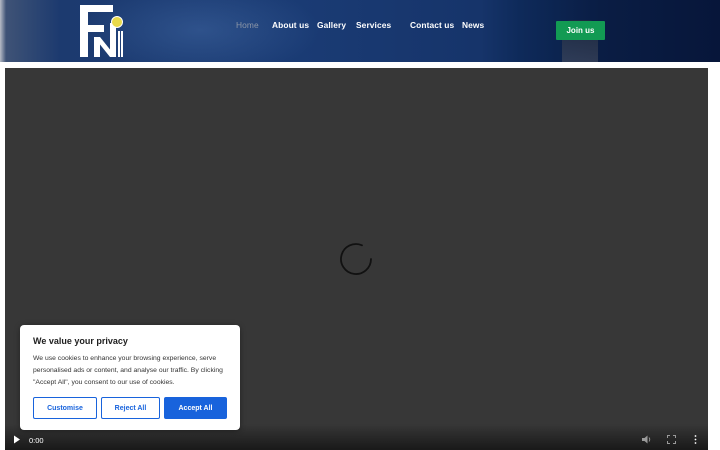 The image size is (720, 450). What do you see at coordinates (356, 259) in the screenshot?
I see `loading-spinner-icon` at bounding box center [356, 259].